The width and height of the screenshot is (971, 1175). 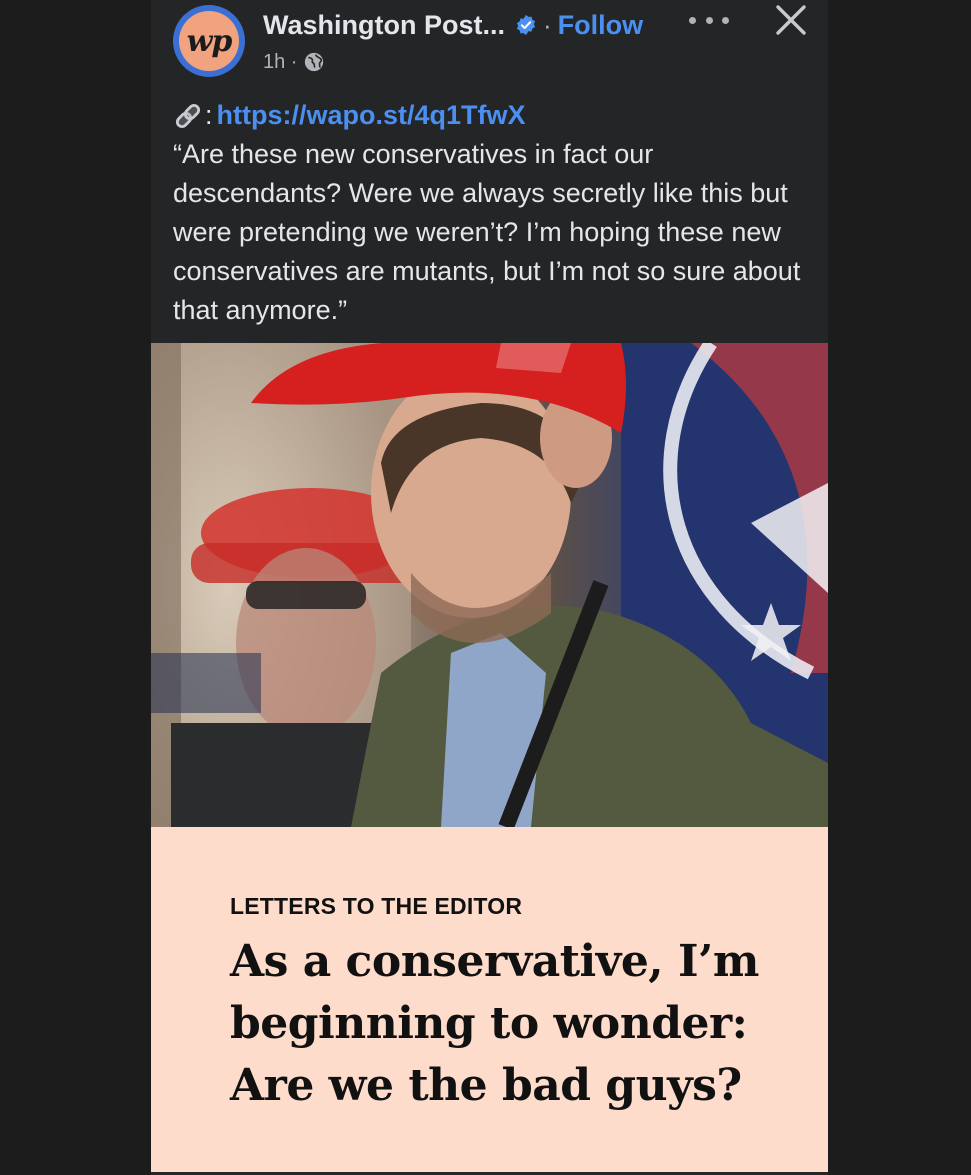 I want to click on post-timestamp: 1h ·, so click(x=280, y=62).